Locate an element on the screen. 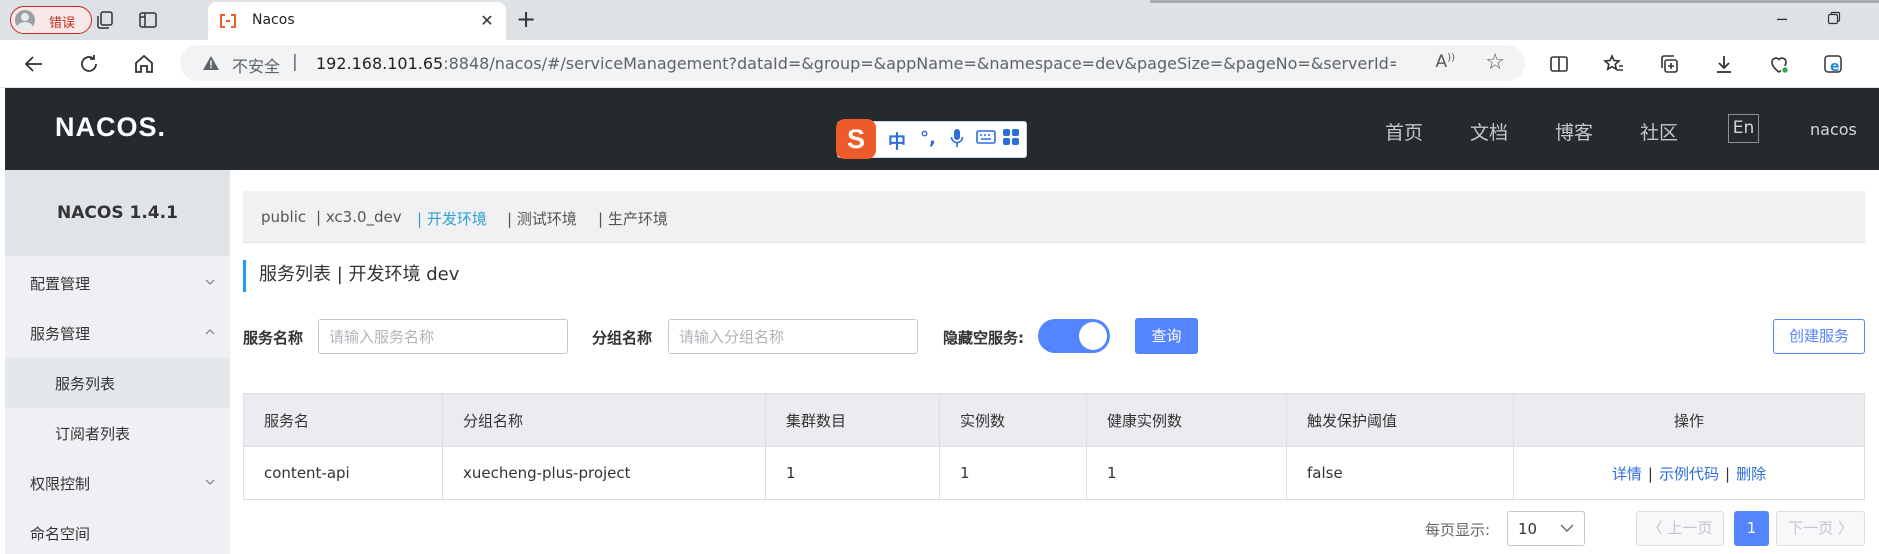 The height and width of the screenshot is (554, 1879). edge-ie-mode-icon: e is located at coordinates (1834, 64).